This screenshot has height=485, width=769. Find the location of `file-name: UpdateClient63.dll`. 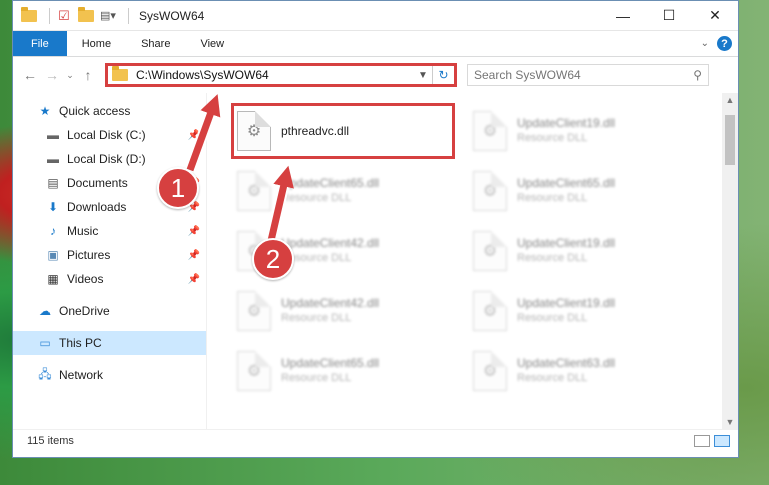

file-name: UpdateClient63.dll is located at coordinates (566, 363).